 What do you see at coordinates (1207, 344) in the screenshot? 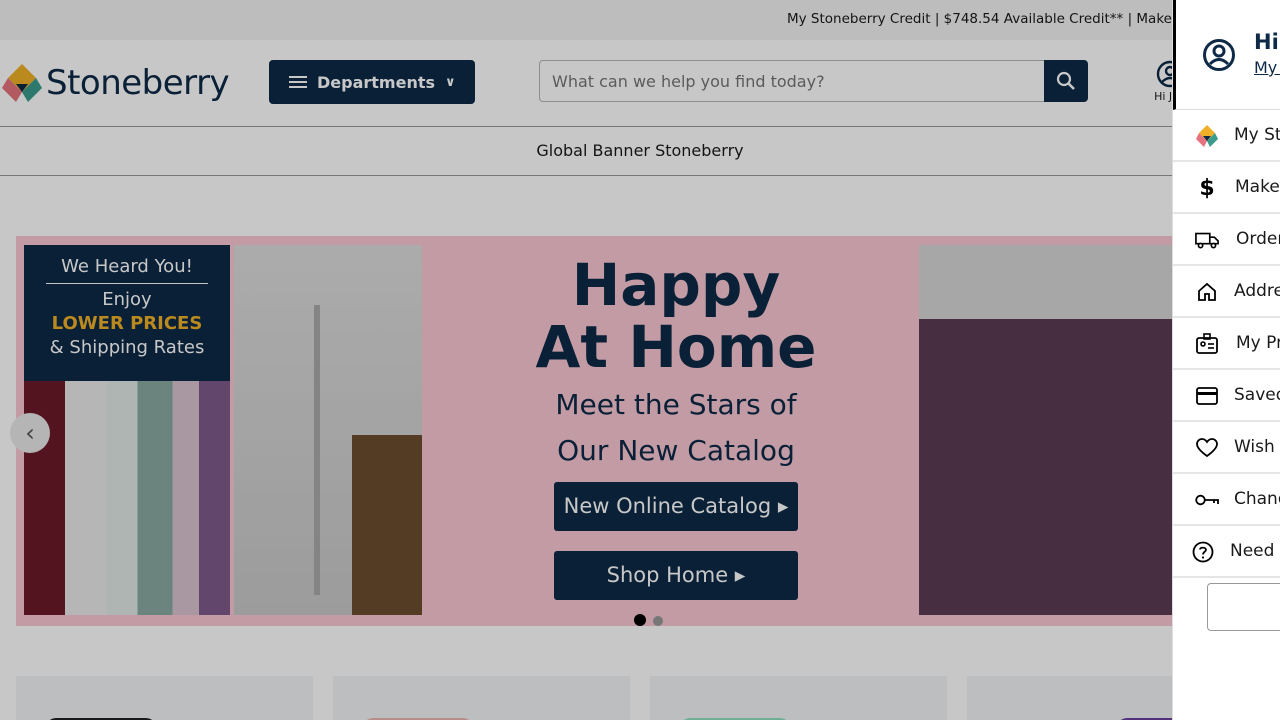
I see `profile-card-icon` at bounding box center [1207, 344].